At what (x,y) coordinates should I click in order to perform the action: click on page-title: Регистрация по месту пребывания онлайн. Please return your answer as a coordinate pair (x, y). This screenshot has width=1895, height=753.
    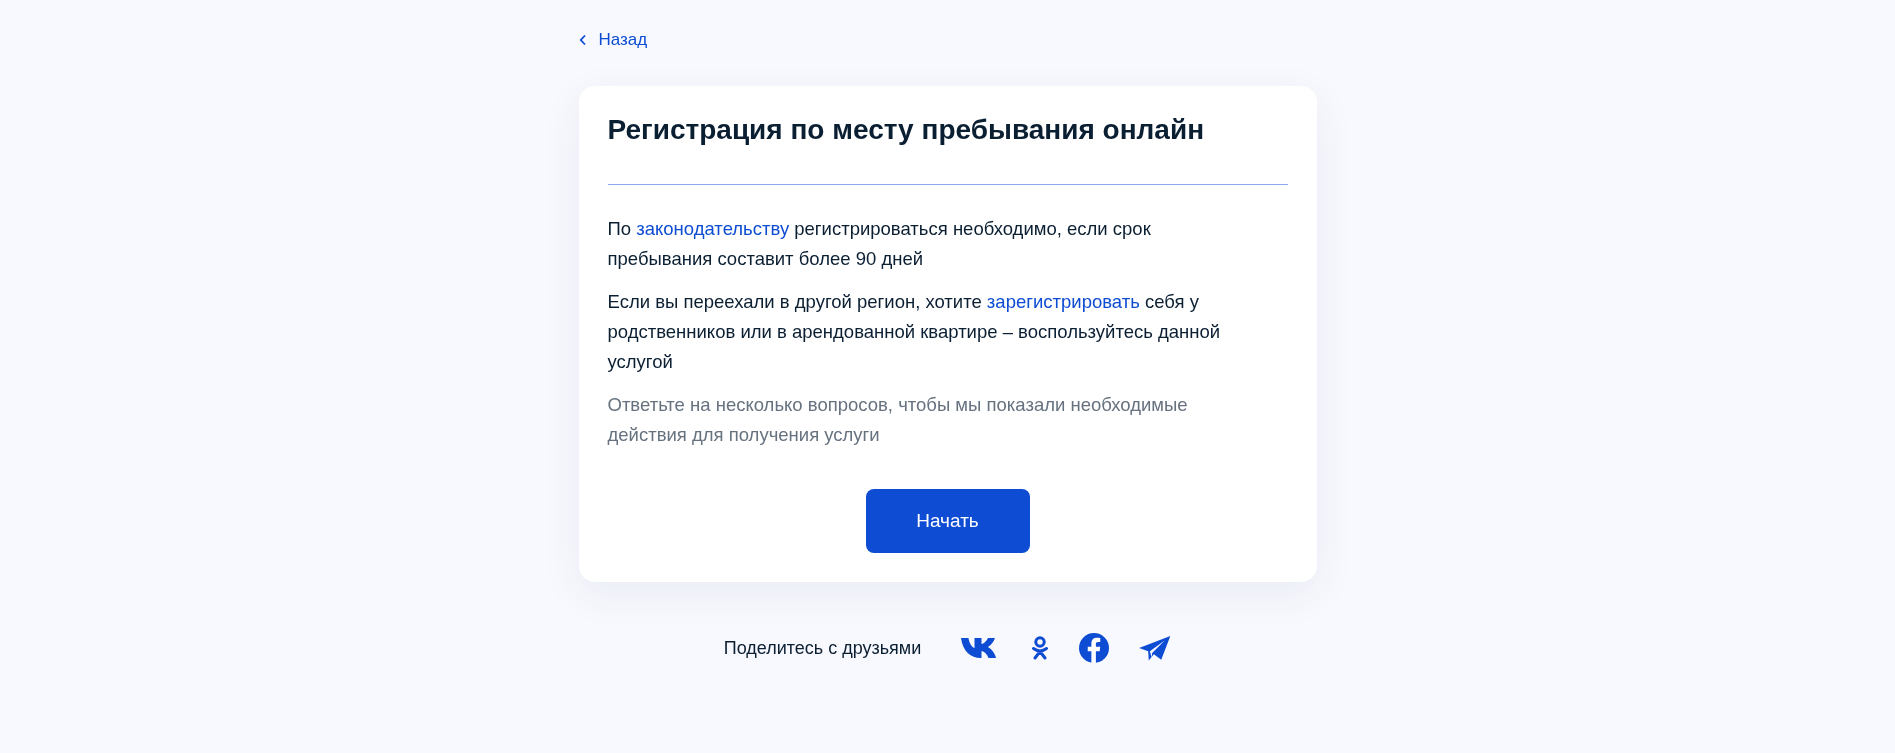
    Looking at the image, I should click on (906, 130).